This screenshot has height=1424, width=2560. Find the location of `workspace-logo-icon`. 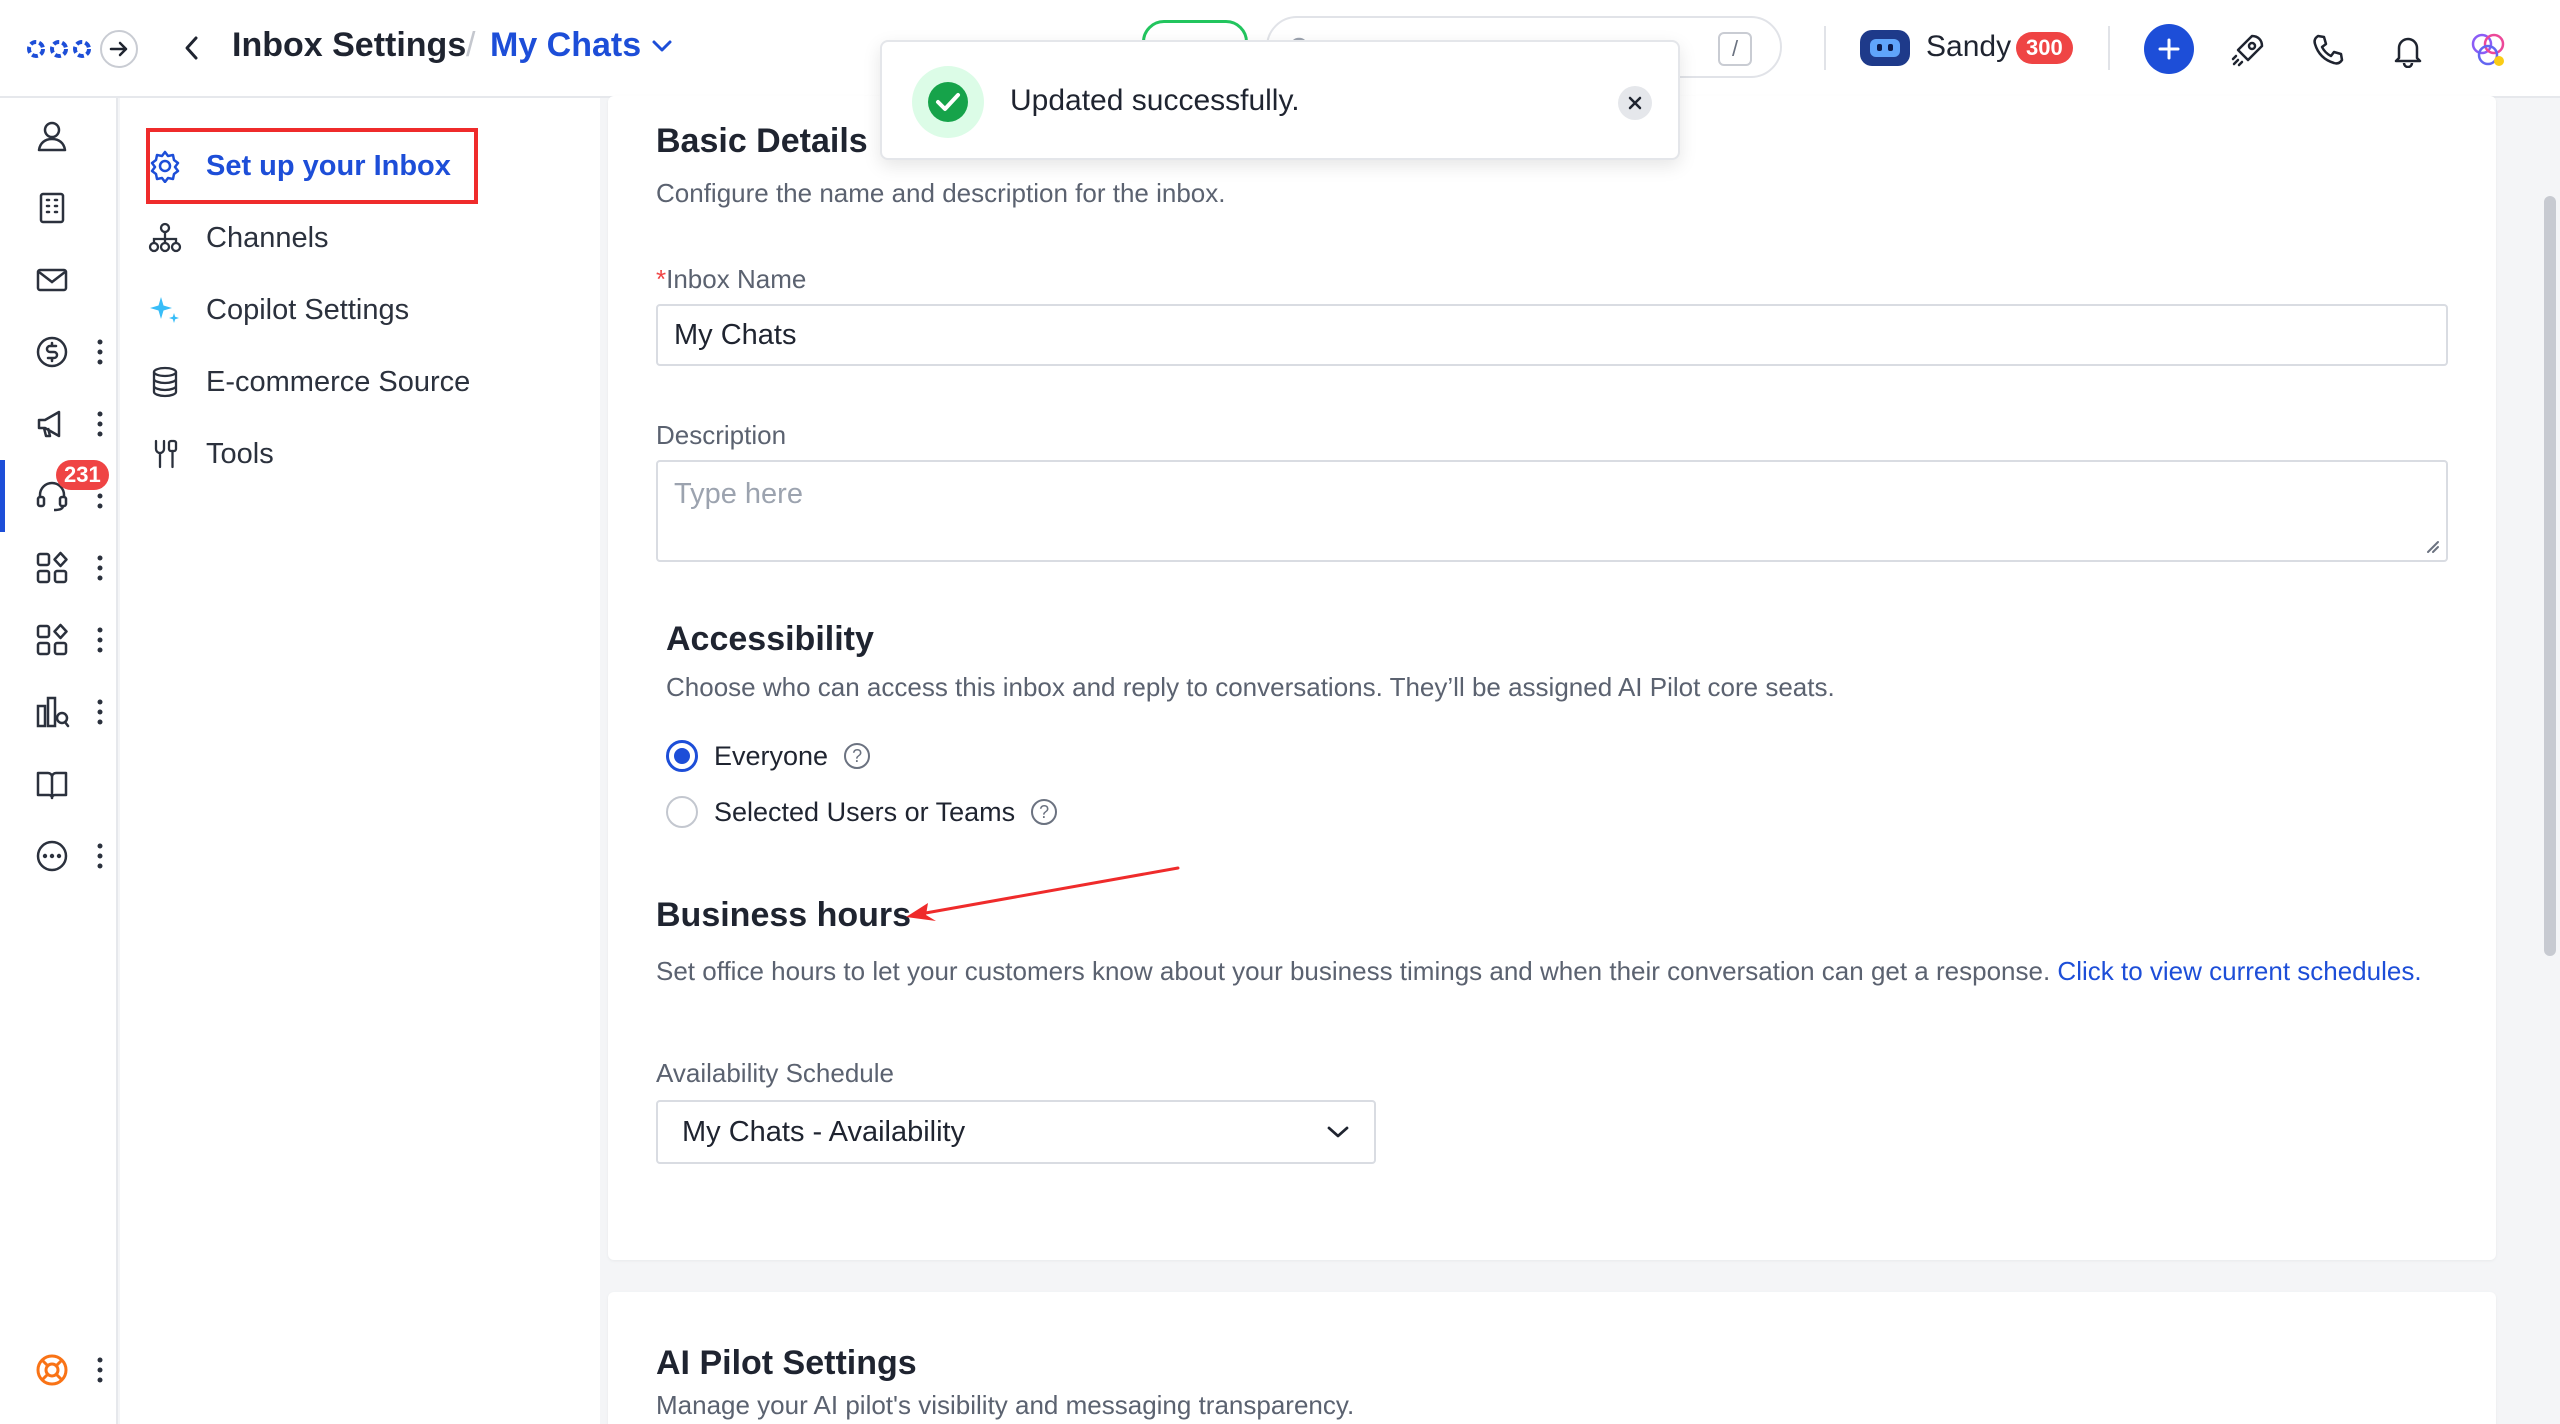

workspace-logo-icon is located at coordinates (2488, 49).